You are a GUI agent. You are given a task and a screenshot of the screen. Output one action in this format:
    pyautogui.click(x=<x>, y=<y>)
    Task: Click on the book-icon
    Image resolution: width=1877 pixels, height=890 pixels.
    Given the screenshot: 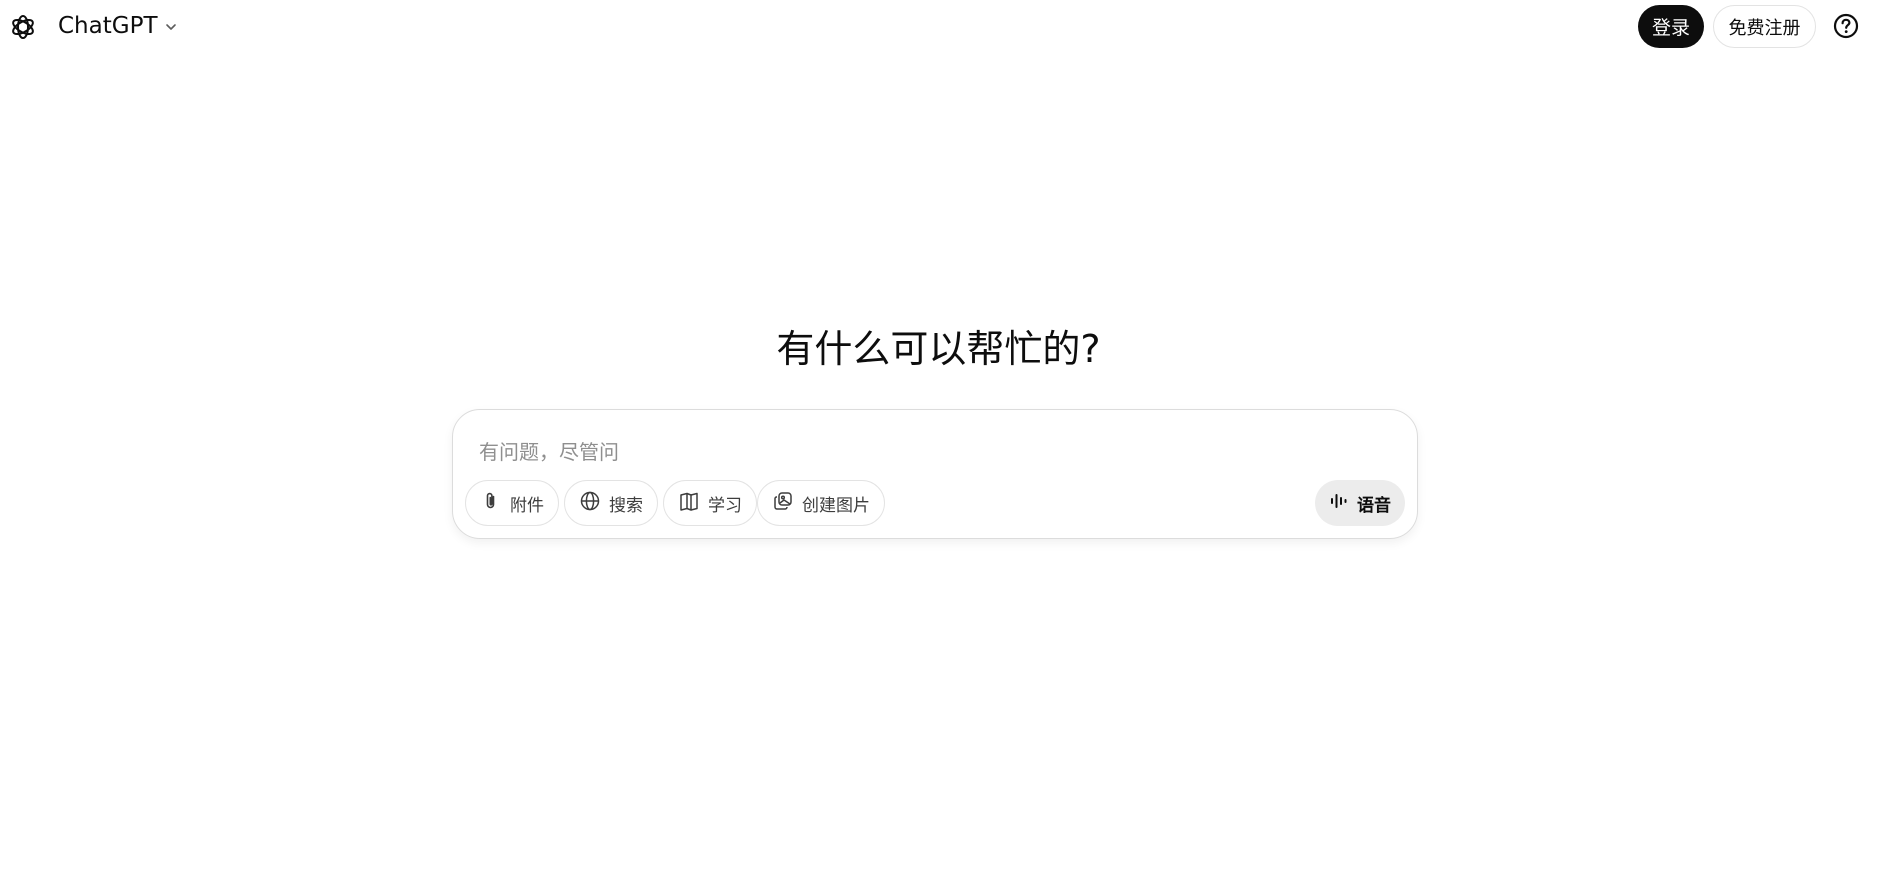 What is the action you would take?
    pyautogui.click(x=689, y=503)
    